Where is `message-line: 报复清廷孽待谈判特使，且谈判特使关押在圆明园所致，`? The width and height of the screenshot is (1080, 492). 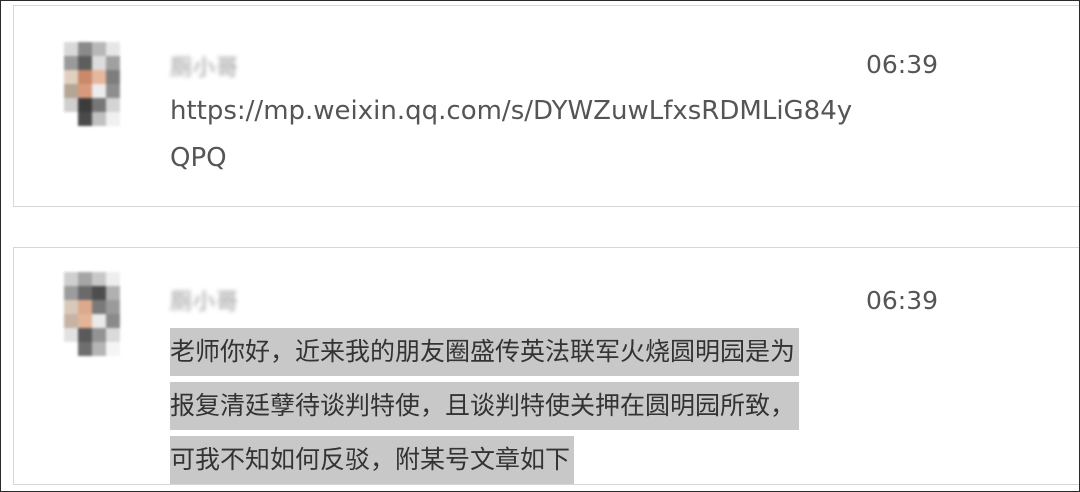
message-line: 报复清廷孽待谈判特使，且谈判特使关押在圆明园所致， is located at coordinates (485, 406).